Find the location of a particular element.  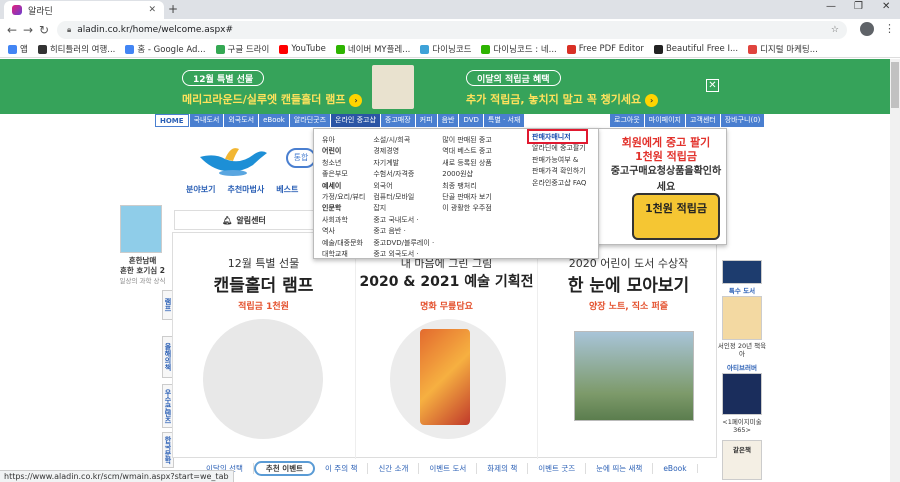

featured-book-cover is located at coordinates (141, 229).